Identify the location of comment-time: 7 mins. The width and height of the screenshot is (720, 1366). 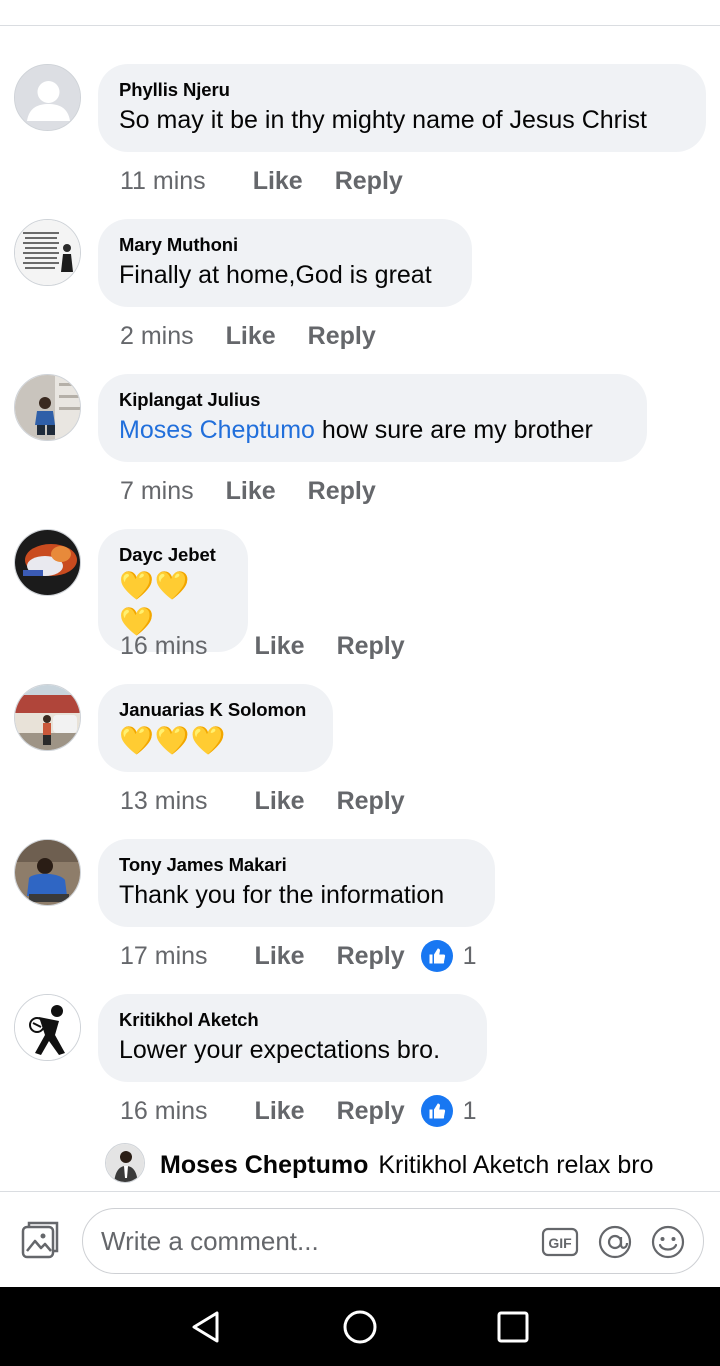
(157, 490).